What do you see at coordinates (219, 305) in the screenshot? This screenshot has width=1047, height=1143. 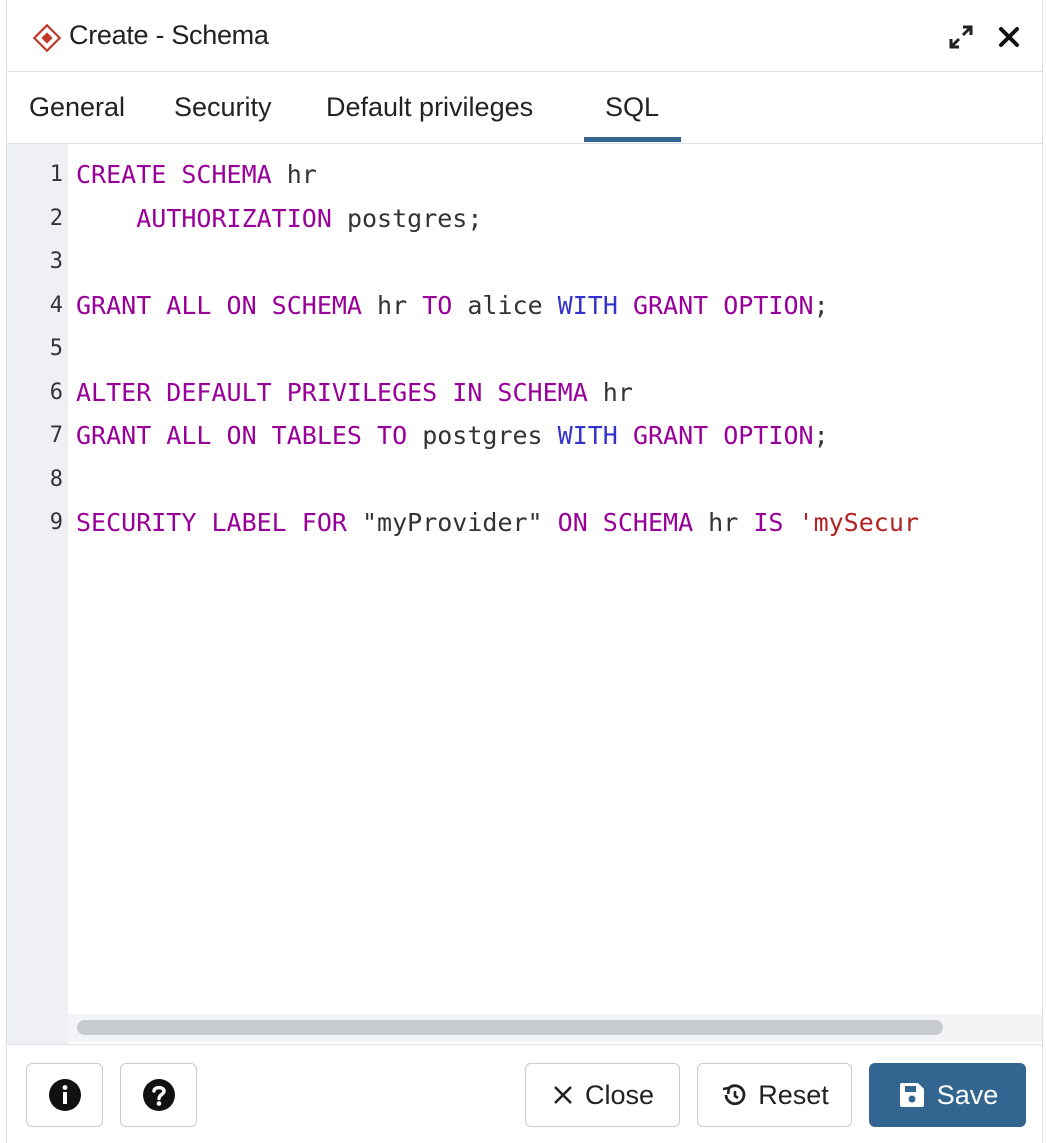 I see `code-keyword: GRANT ALL ON SCHEMA` at bounding box center [219, 305].